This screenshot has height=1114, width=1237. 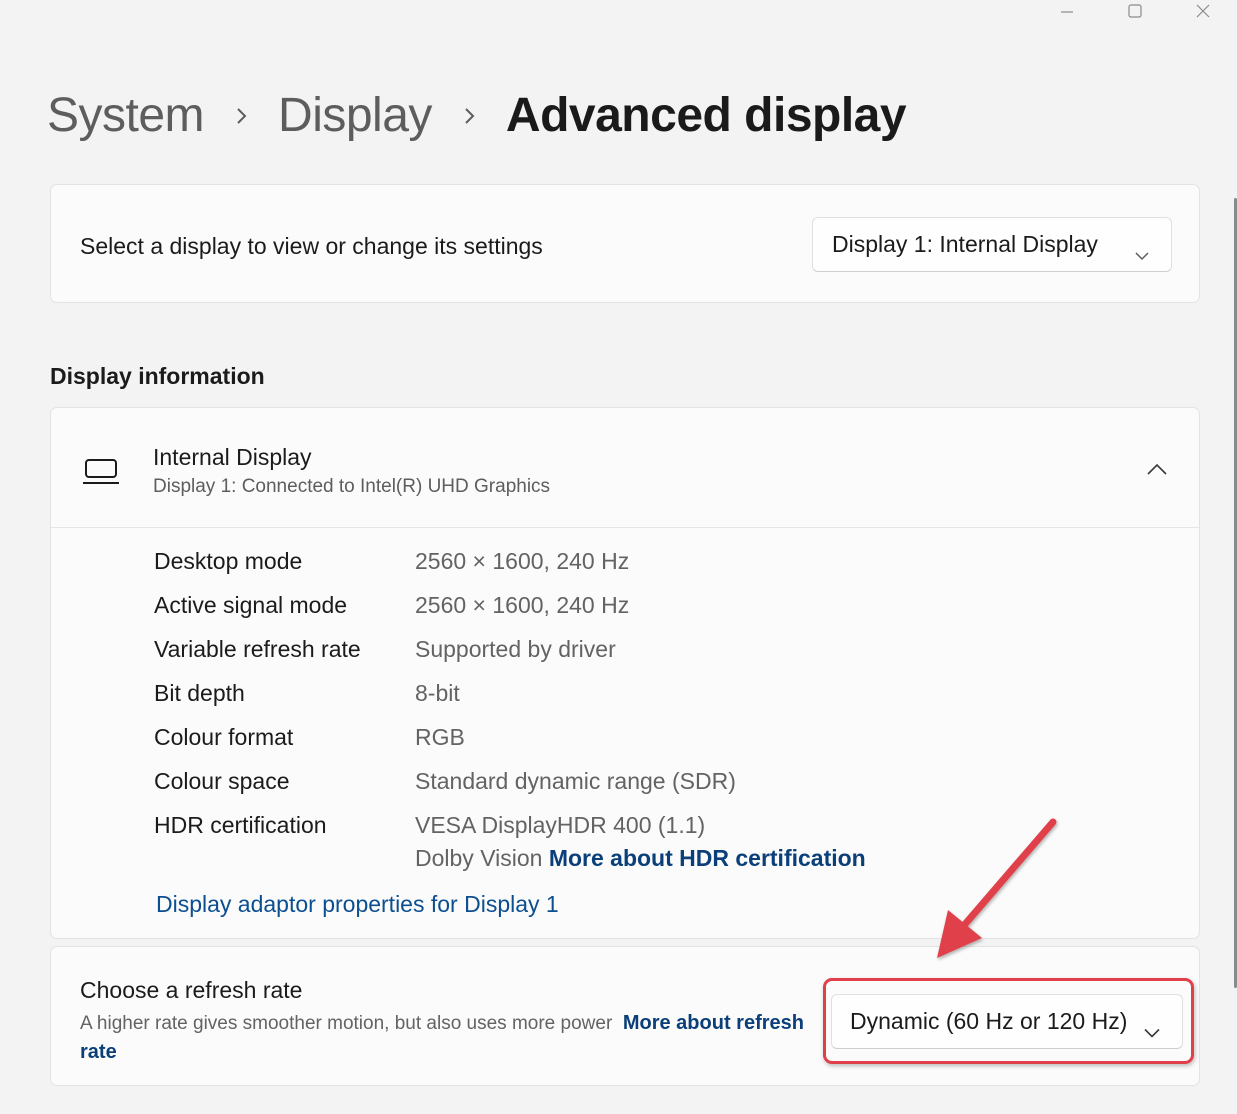 I want to click on breadcrumb-system: System, so click(x=126, y=115).